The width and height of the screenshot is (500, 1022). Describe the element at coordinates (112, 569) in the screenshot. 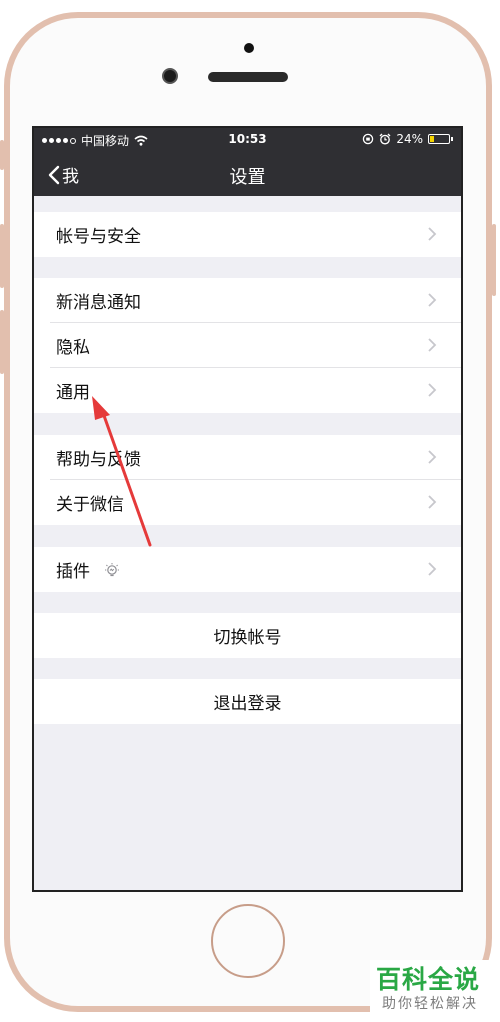

I see `lightbulb-icon` at that location.